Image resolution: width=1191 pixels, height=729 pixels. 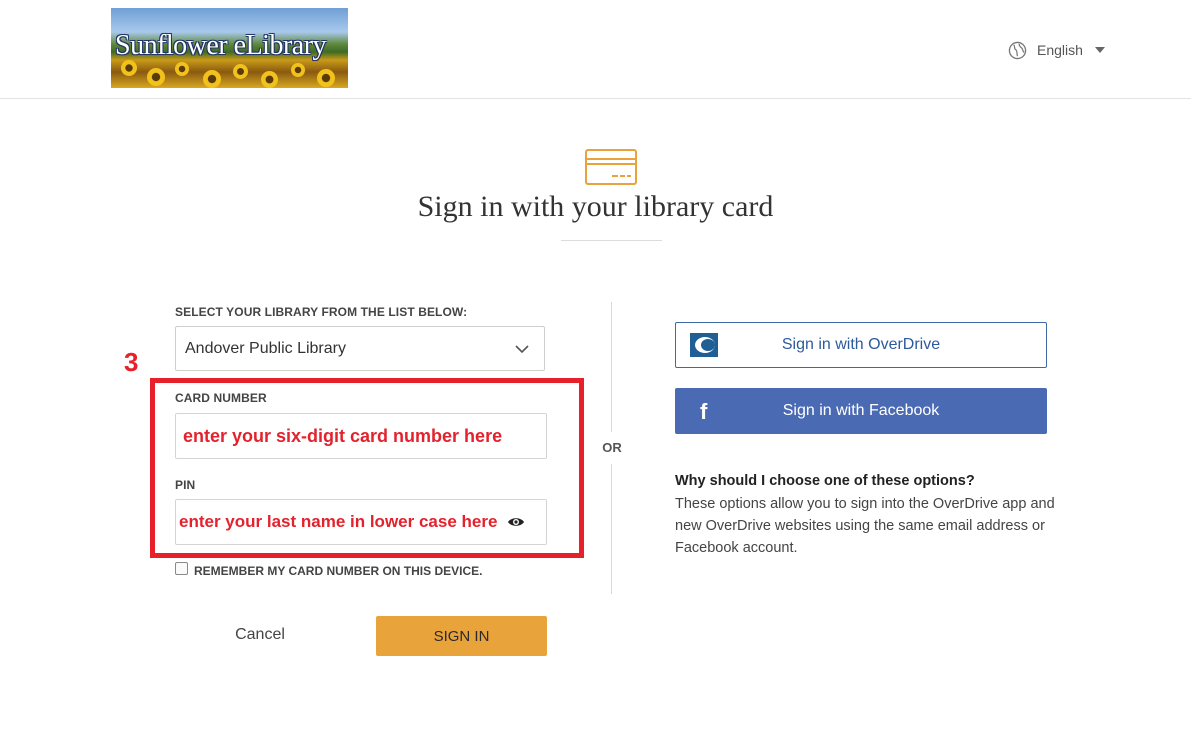 I want to click on logo-text: Sunflower eLibrary, so click(x=221, y=45).